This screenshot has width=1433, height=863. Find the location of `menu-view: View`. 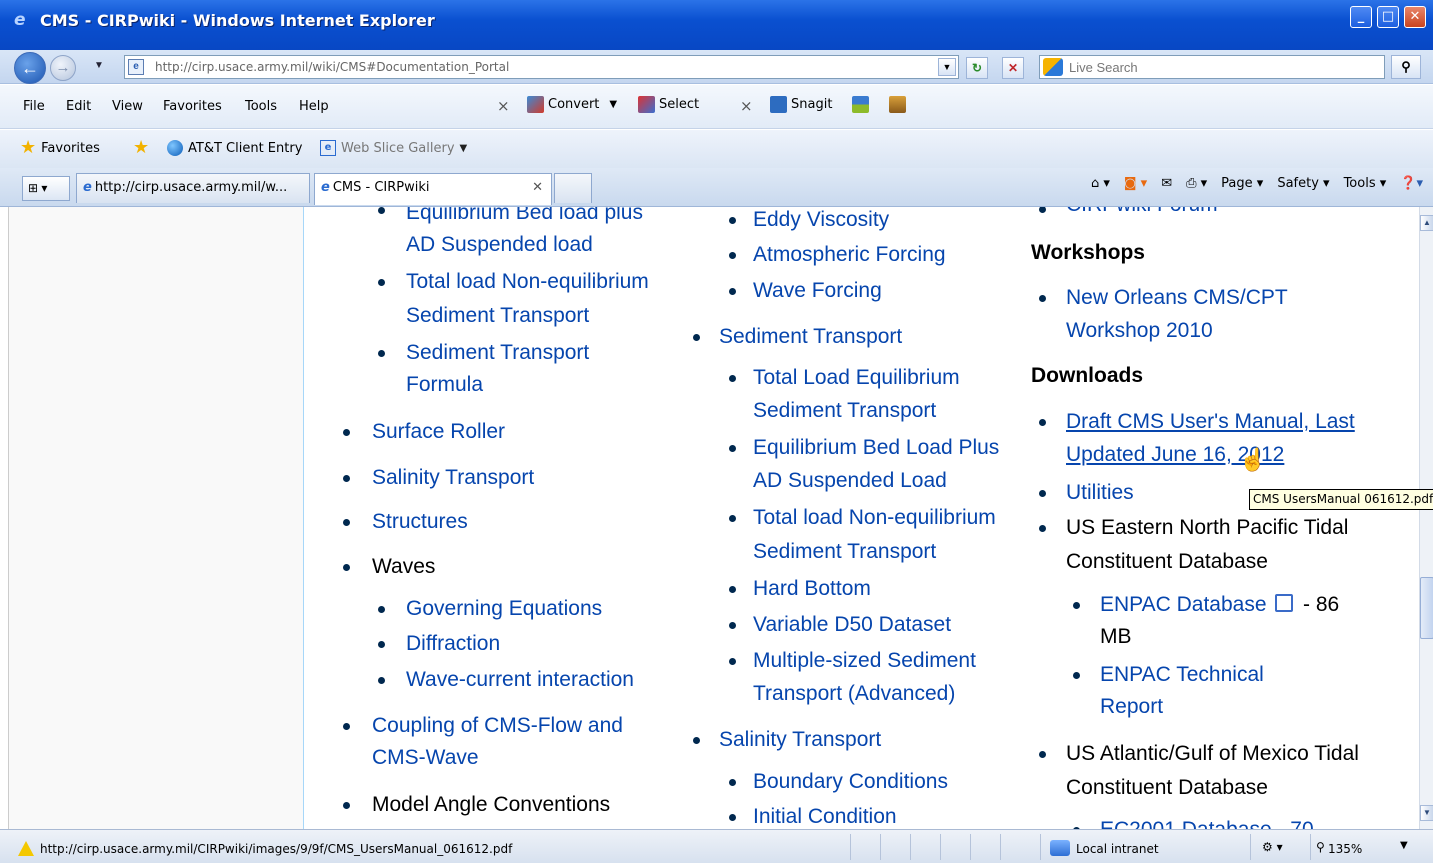

menu-view: View is located at coordinates (127, 106).